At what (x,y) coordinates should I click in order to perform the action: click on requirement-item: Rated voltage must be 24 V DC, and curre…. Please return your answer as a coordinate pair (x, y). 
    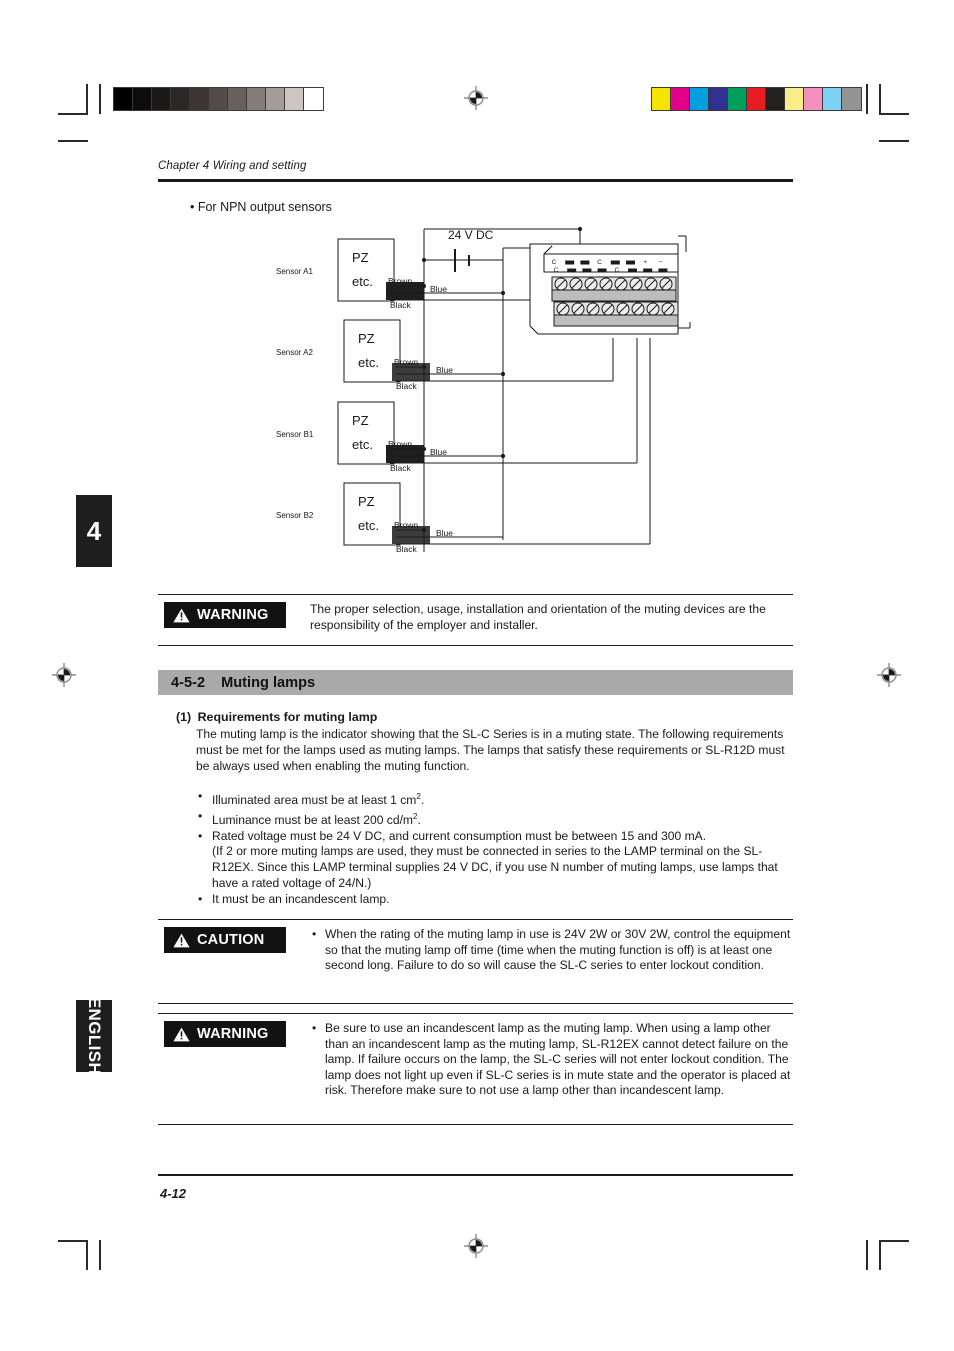
    Looking at the image, I should click on (496, 860).